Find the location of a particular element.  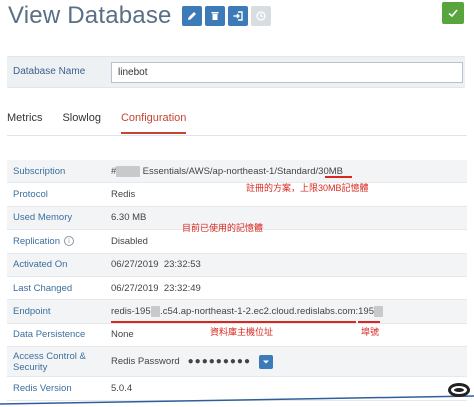

last-changed-label: Last Changed is located at coordinates (43, 288).